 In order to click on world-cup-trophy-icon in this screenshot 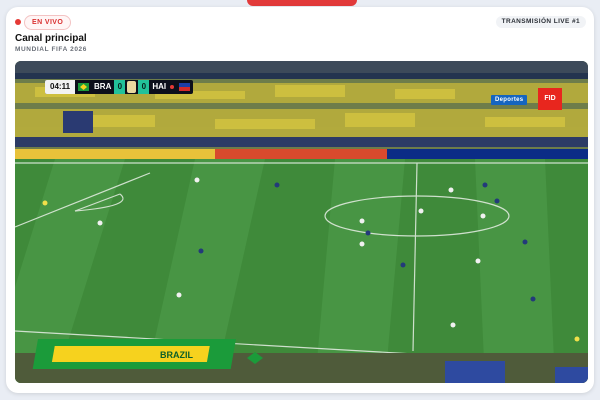, I will do `click(132, 87)`.